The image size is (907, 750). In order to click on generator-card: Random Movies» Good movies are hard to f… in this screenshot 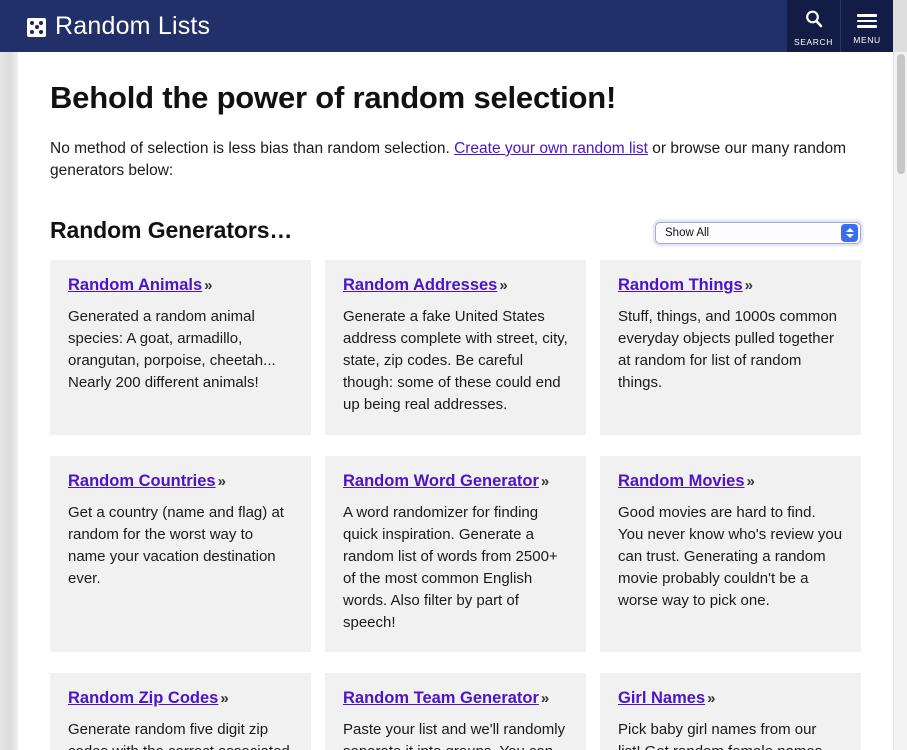, I will do `click(730, 554)`.